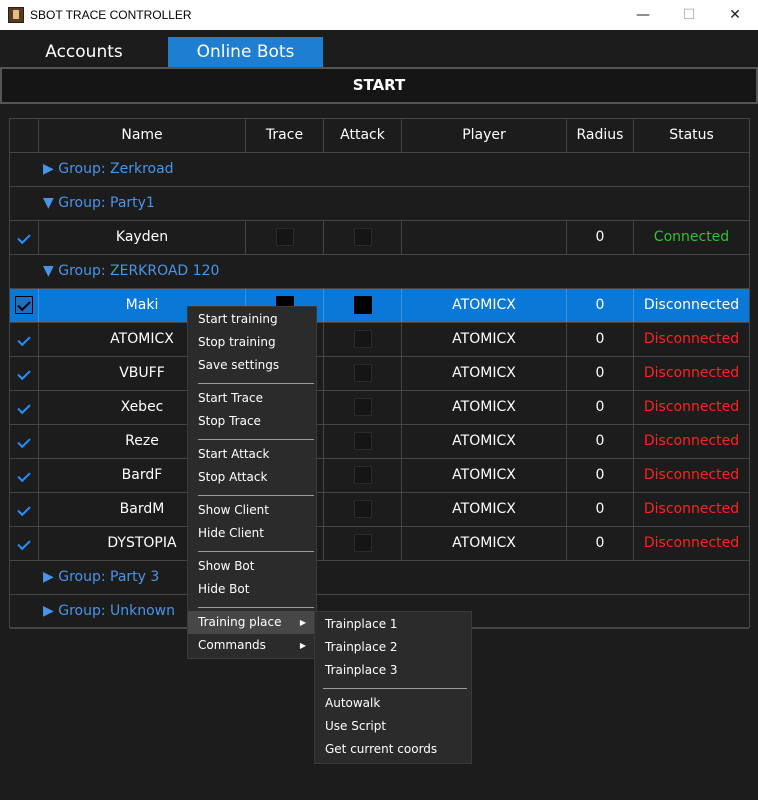  What do you see at coordinates (252, 342) in the screenshot?
I see `menu-item-stop-training: Stop training` at bounding box center [252, 342].